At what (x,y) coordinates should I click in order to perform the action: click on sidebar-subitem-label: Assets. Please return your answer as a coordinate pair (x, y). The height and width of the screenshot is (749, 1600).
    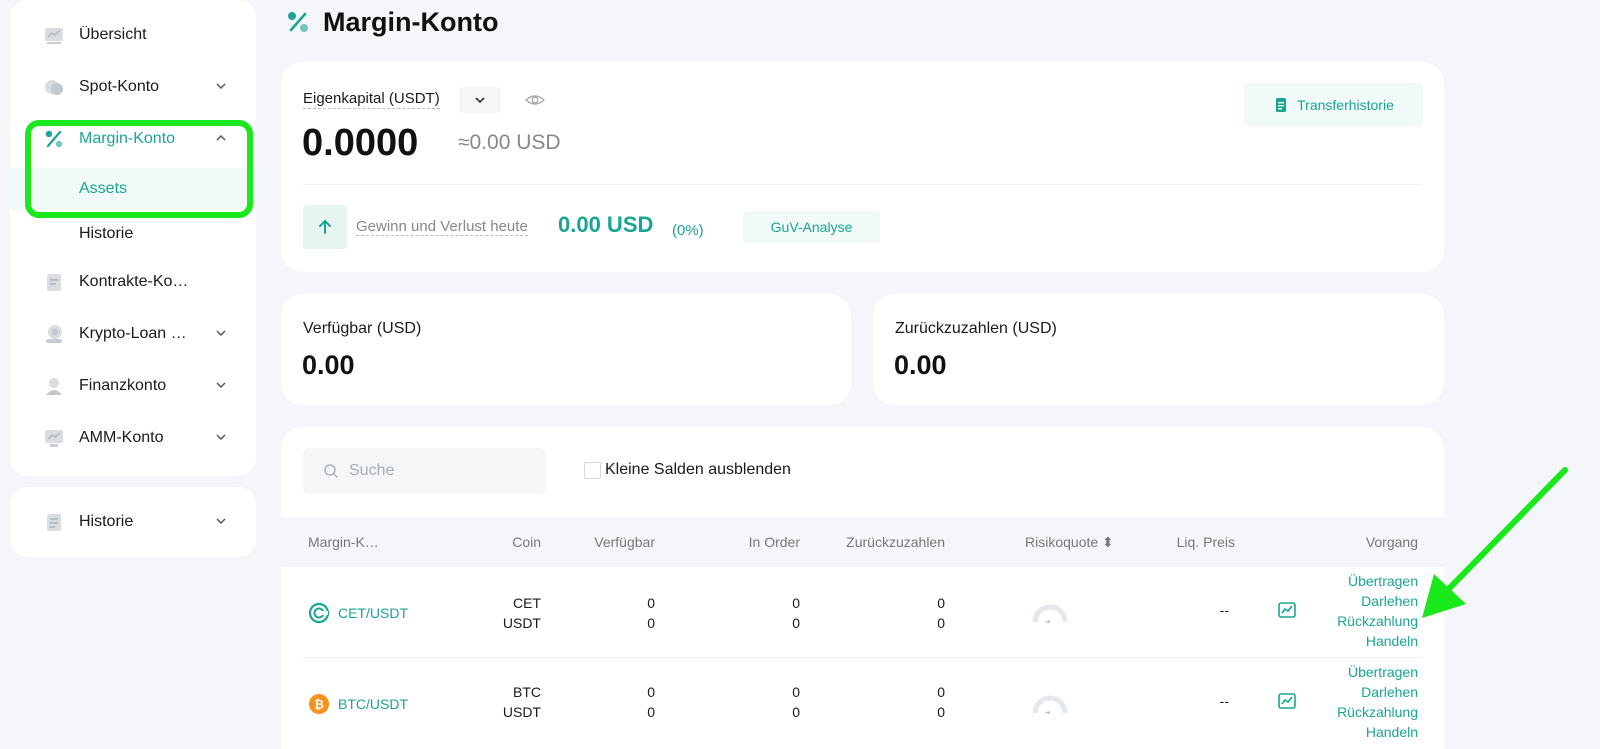
    Looking at the image, I should click on (103, 188).